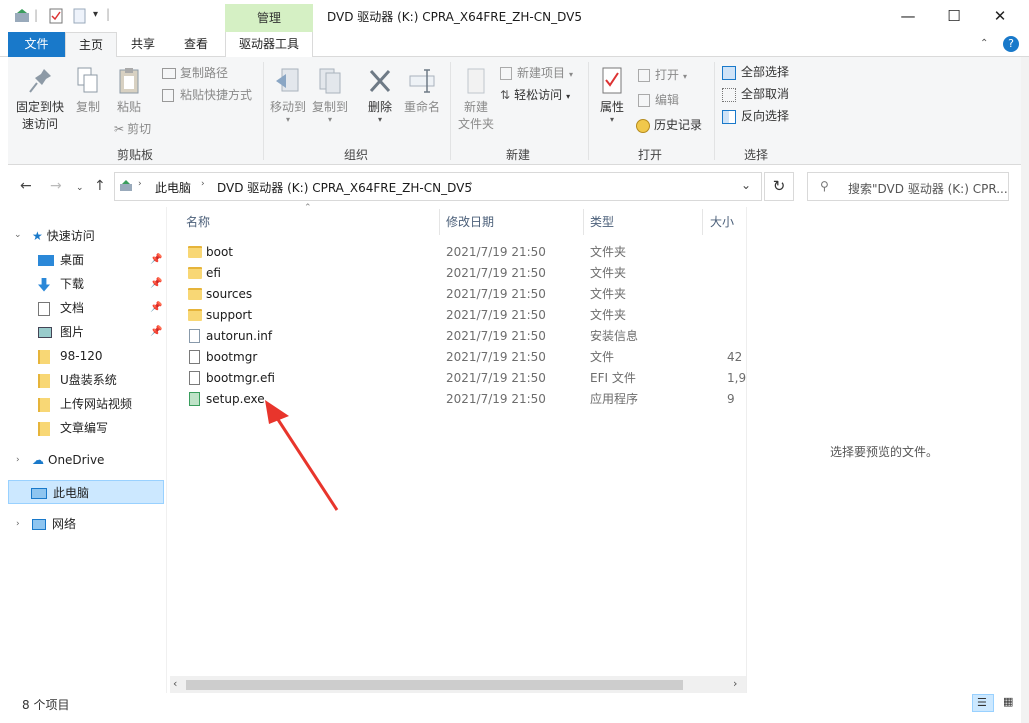  What do you see at coordinates (37, 236) in the screenshot?
I see `star-icon: ★` at bounding box center [37, 236].